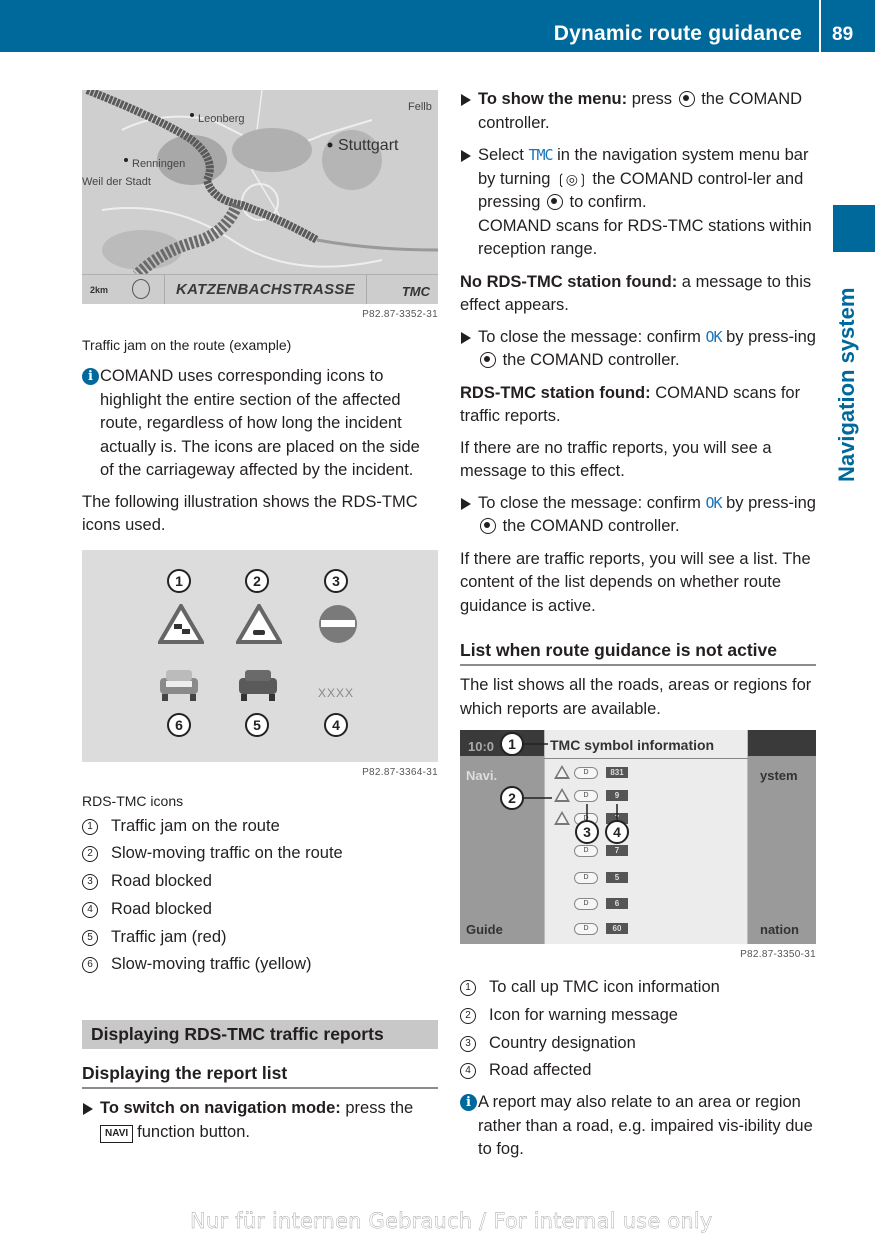  What do you see at coordinates (583, 1014) in the screenshot?
I see `legend-text: Icon for warning message` at bounding box center [583, 1014].